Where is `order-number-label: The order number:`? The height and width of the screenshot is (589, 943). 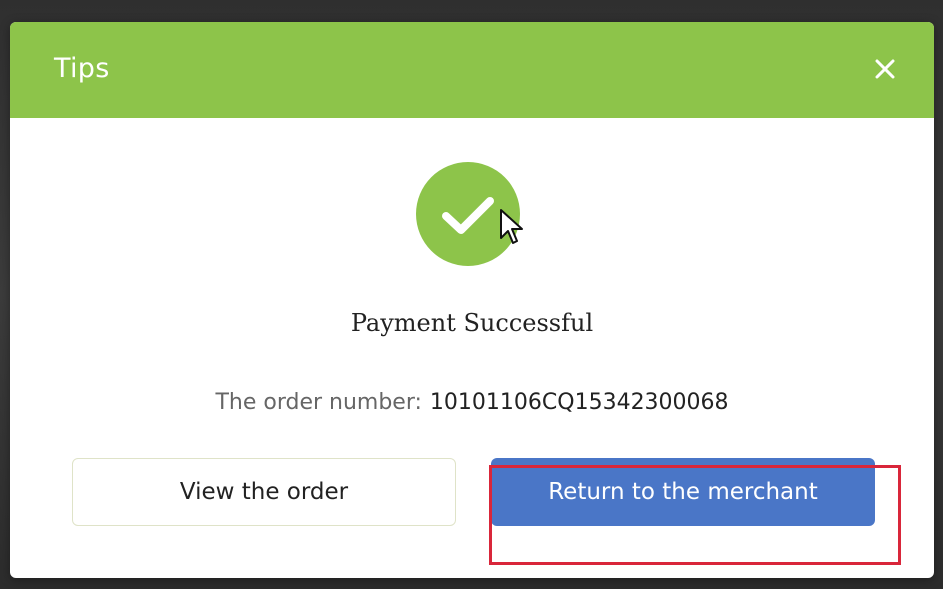 order-number-label: The order number: is located at coordinates (318, 402).